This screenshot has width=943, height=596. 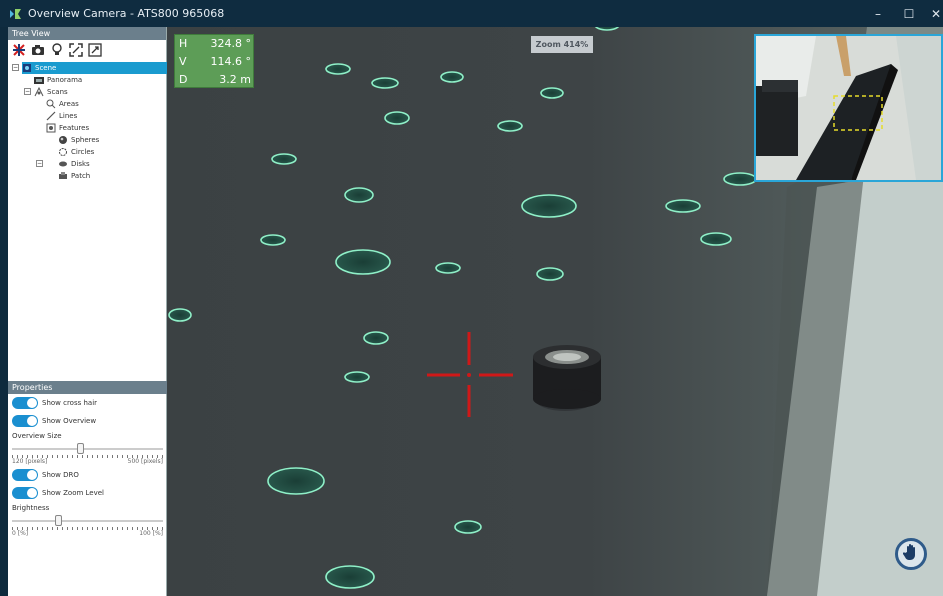 I want to click on show-dro-toggle, so click(x=25, y=475).